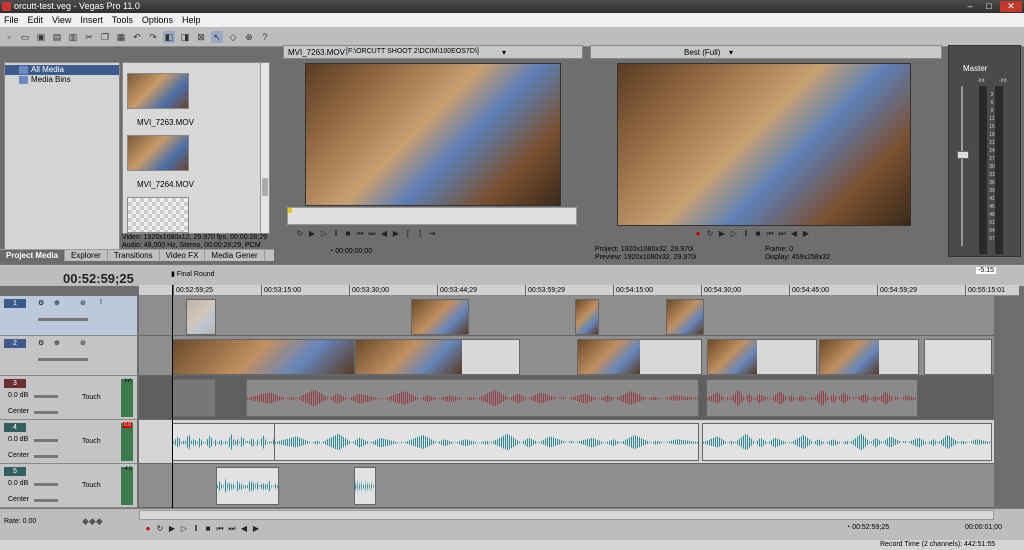 The image size is (1024, 550). Describe the element at coordinates (134, 255) in the screenshot. I see `tab-transitions: Transitions` at that location.